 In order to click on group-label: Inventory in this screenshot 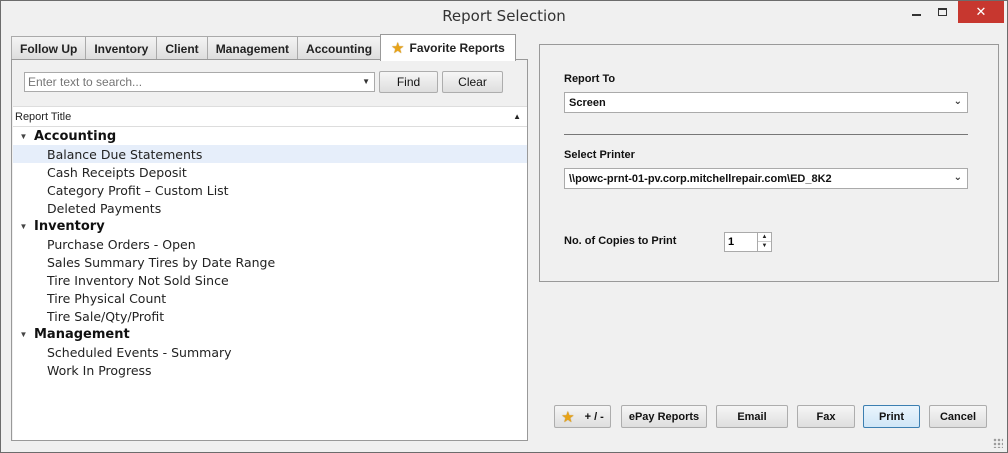, I will do `click(69, 226)`.